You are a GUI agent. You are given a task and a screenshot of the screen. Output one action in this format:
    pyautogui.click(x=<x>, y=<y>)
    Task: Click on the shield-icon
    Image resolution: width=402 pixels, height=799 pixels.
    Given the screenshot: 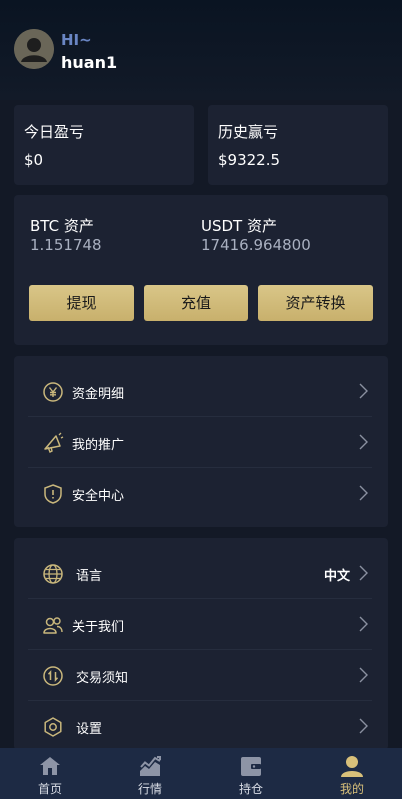 What is the action you would take?
    pyautogui.click(x=53, y=494)
    